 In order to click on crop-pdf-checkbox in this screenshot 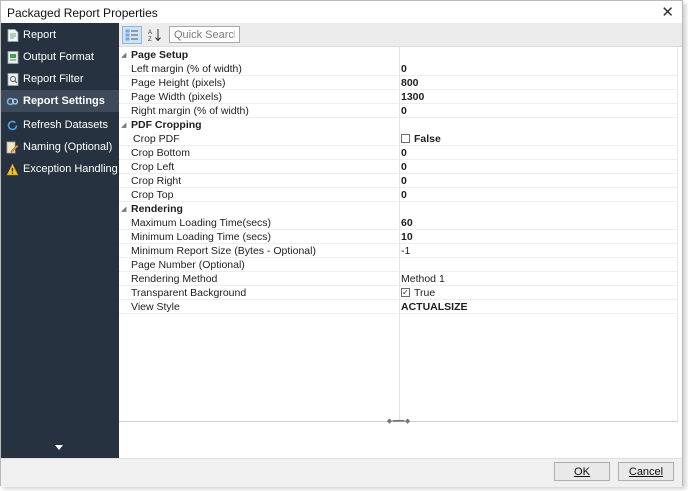, I will do `click(405, 138)`.